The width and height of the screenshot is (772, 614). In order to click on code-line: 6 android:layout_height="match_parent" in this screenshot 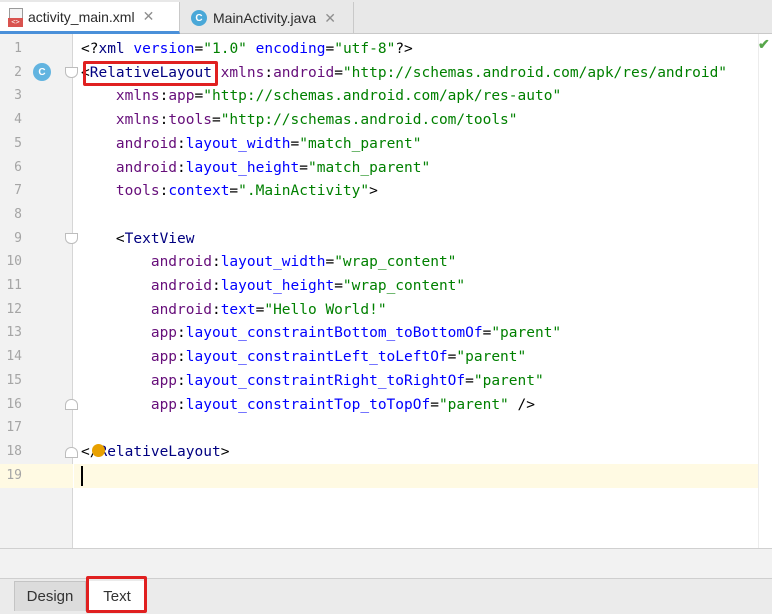, I will do `click(386, 168)`.